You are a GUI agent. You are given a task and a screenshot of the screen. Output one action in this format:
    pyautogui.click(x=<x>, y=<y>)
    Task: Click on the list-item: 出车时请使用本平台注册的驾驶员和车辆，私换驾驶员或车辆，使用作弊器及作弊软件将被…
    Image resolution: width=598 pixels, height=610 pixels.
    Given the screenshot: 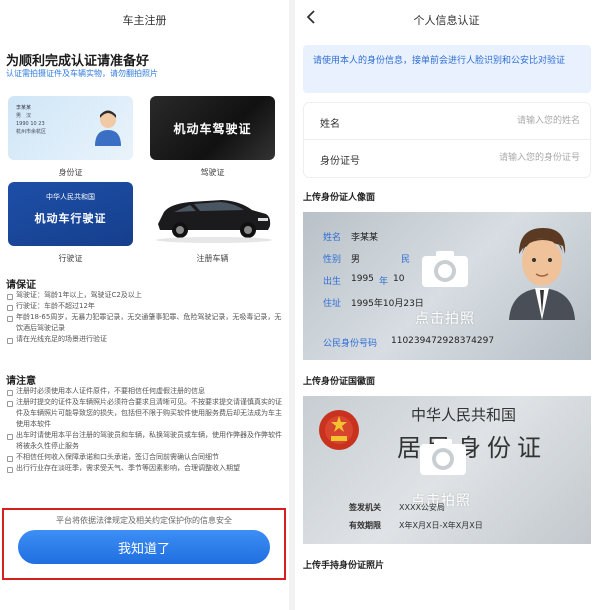 What is the action you would take?
    pyautogui.click(x=145, y=441)
    